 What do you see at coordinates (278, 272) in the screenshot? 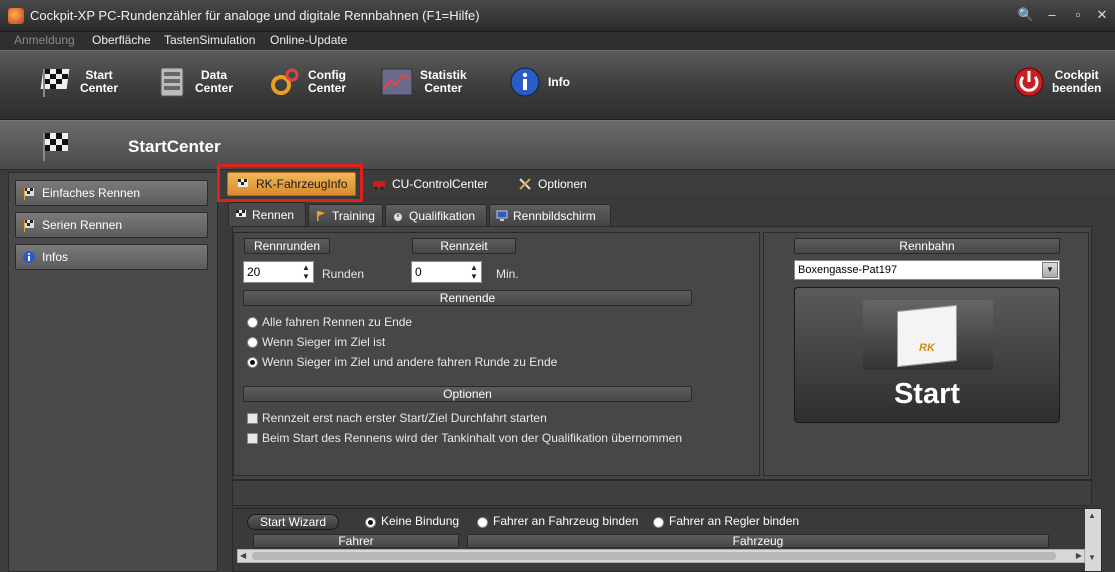
I see `rennrunden-stepper: 20 ▲ ▼` at bounding box center [278, 272].